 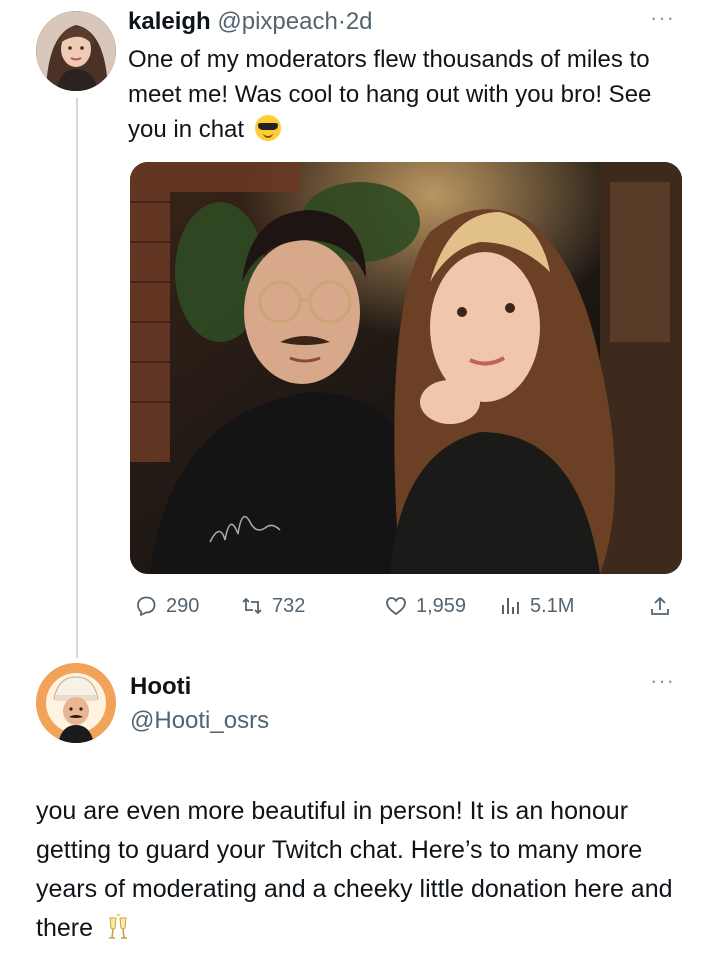 I want to click on more-options-icon: ···, so click(x=662, y=18).